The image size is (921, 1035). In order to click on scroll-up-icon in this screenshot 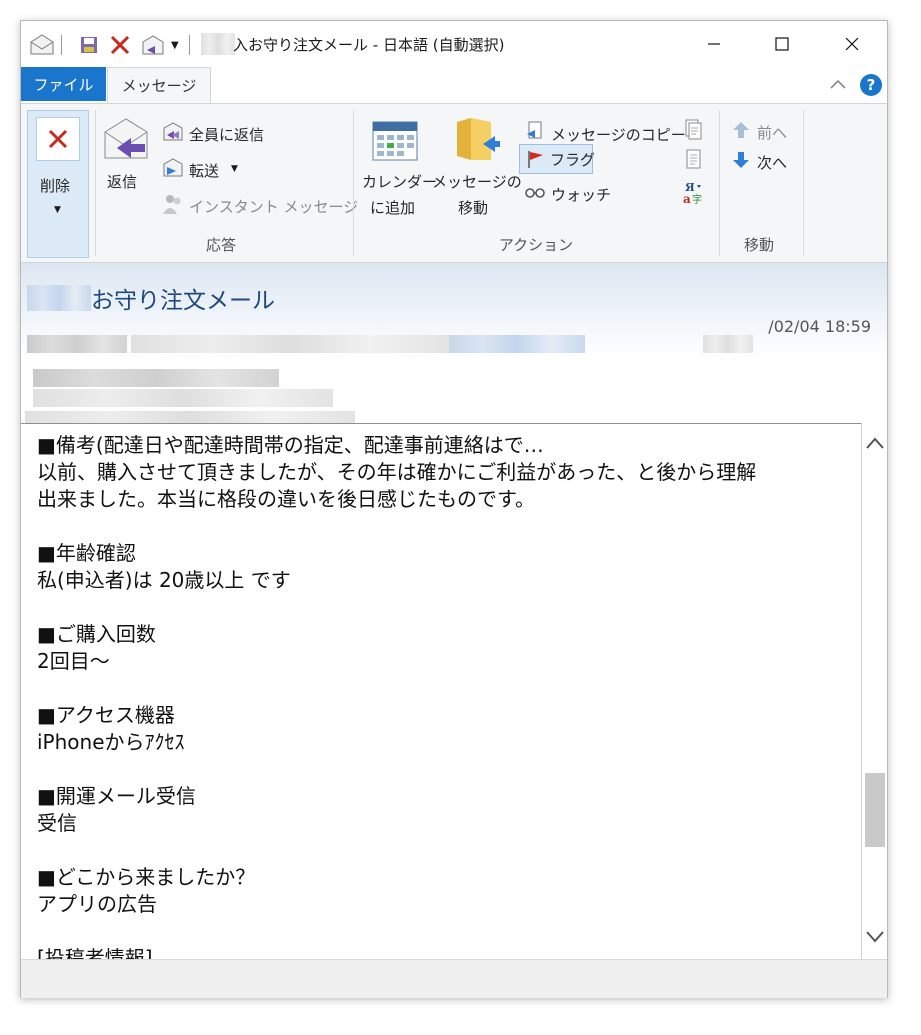, I will do `click(875, 443)`.